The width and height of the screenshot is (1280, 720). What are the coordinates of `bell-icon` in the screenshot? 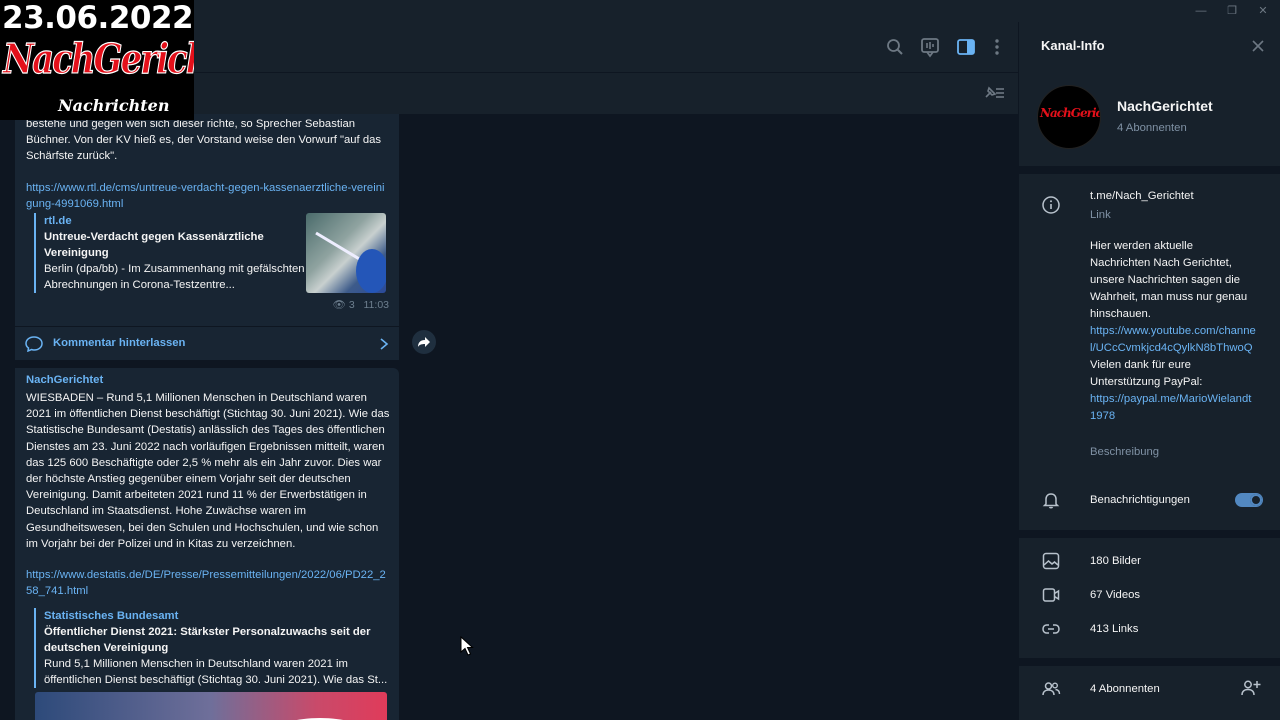 It's located at (1051, 501).